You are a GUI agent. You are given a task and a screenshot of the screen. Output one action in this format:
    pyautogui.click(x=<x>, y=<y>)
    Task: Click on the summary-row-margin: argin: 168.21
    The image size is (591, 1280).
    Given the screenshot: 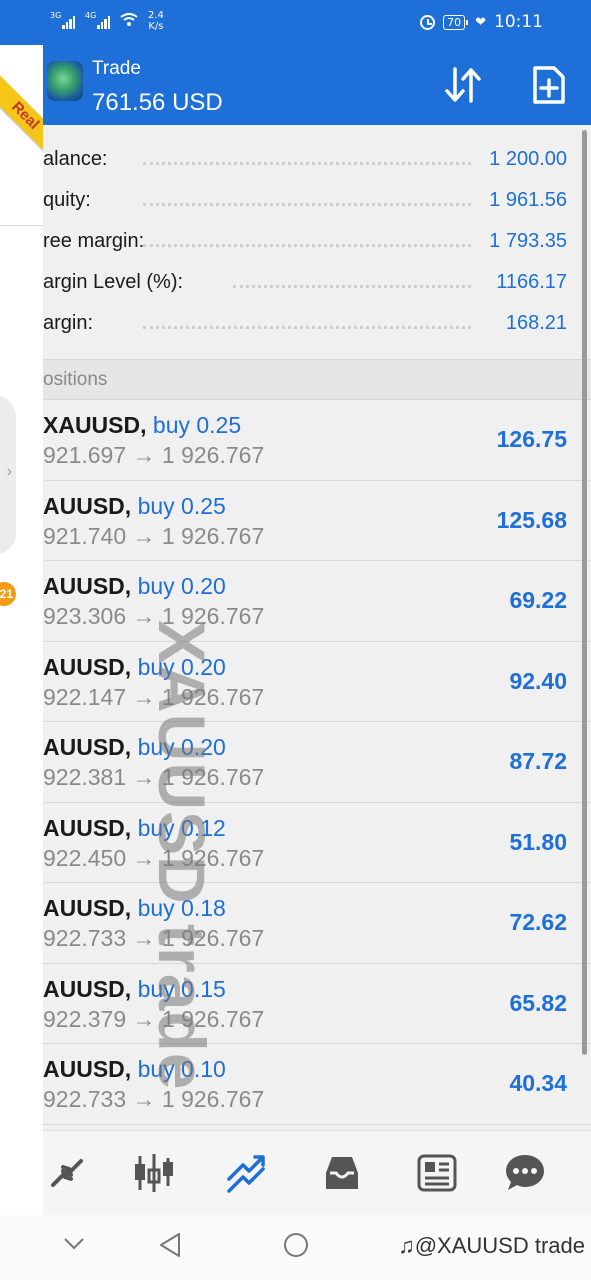 What is the action you would take?
    pyautogui.click(x=305, y=323)
    